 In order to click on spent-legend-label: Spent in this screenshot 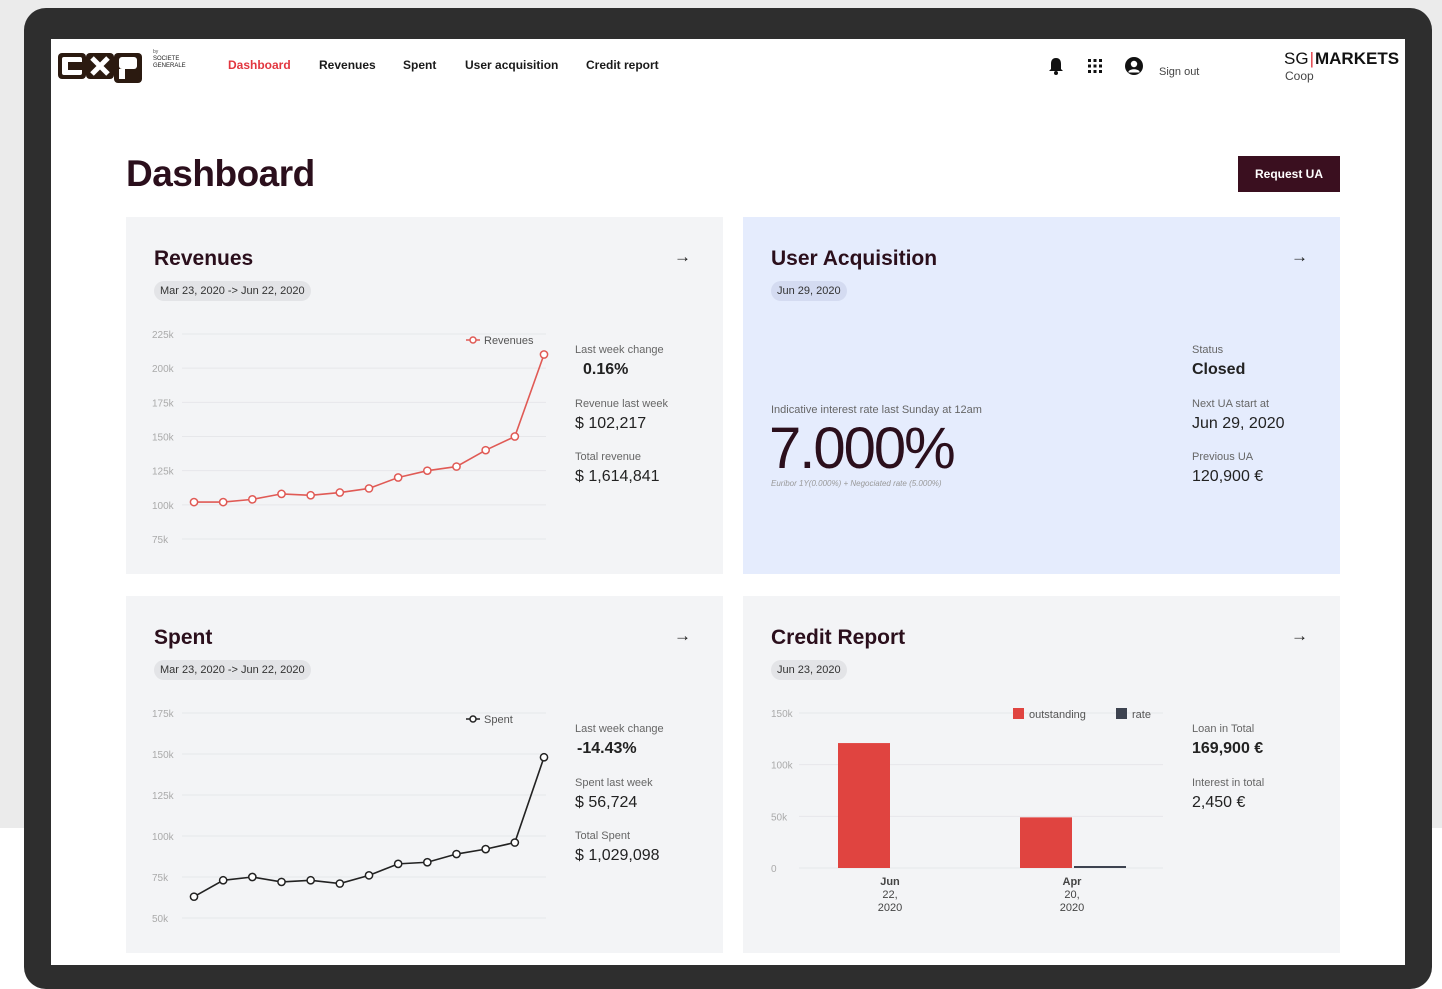, I will do `click(498, 720)`.